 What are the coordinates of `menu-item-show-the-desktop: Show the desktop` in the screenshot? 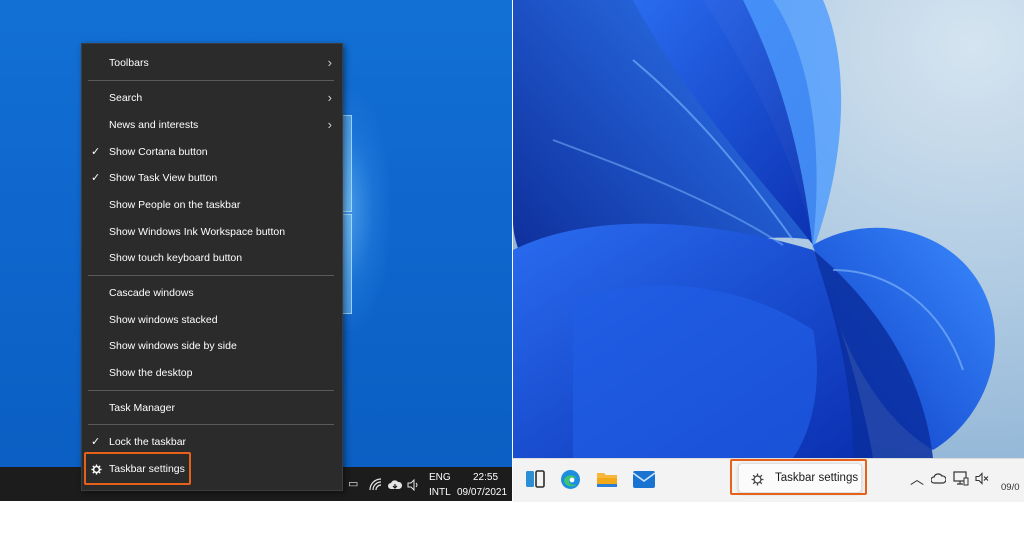 It's located at (212, 373).